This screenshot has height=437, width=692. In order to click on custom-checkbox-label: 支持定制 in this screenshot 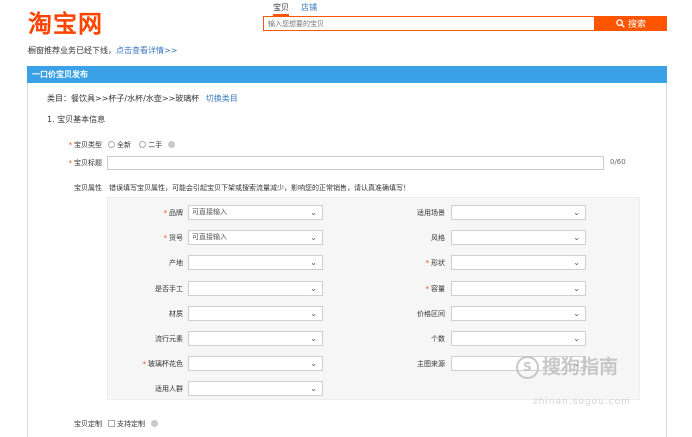, I will do `click(131, 424)`.